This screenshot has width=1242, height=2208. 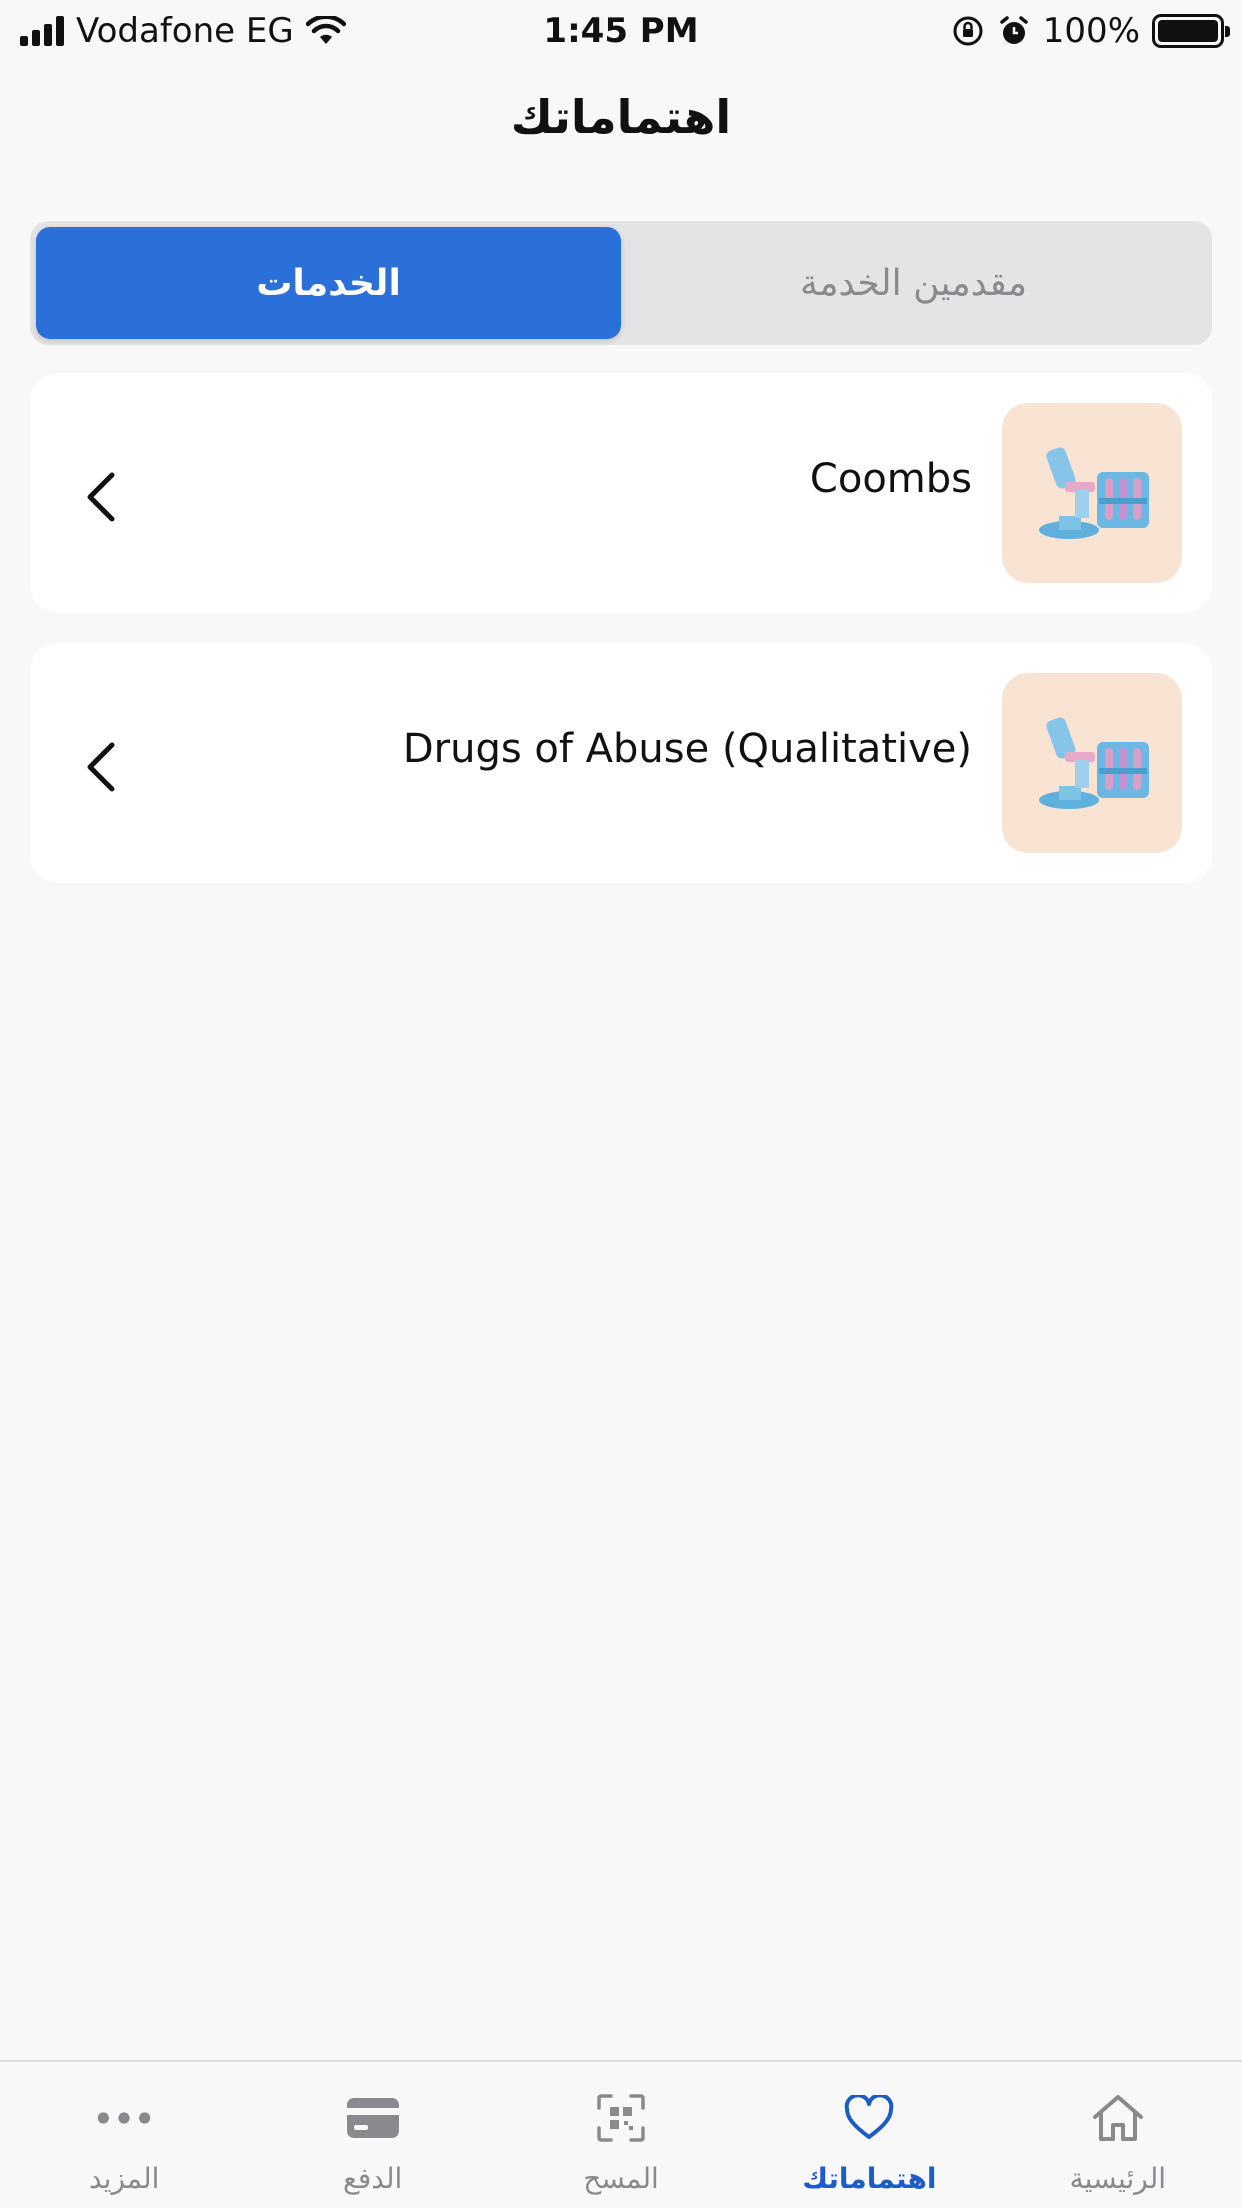 I want to click on service-title: Coombs, so click(x=890, y=479).